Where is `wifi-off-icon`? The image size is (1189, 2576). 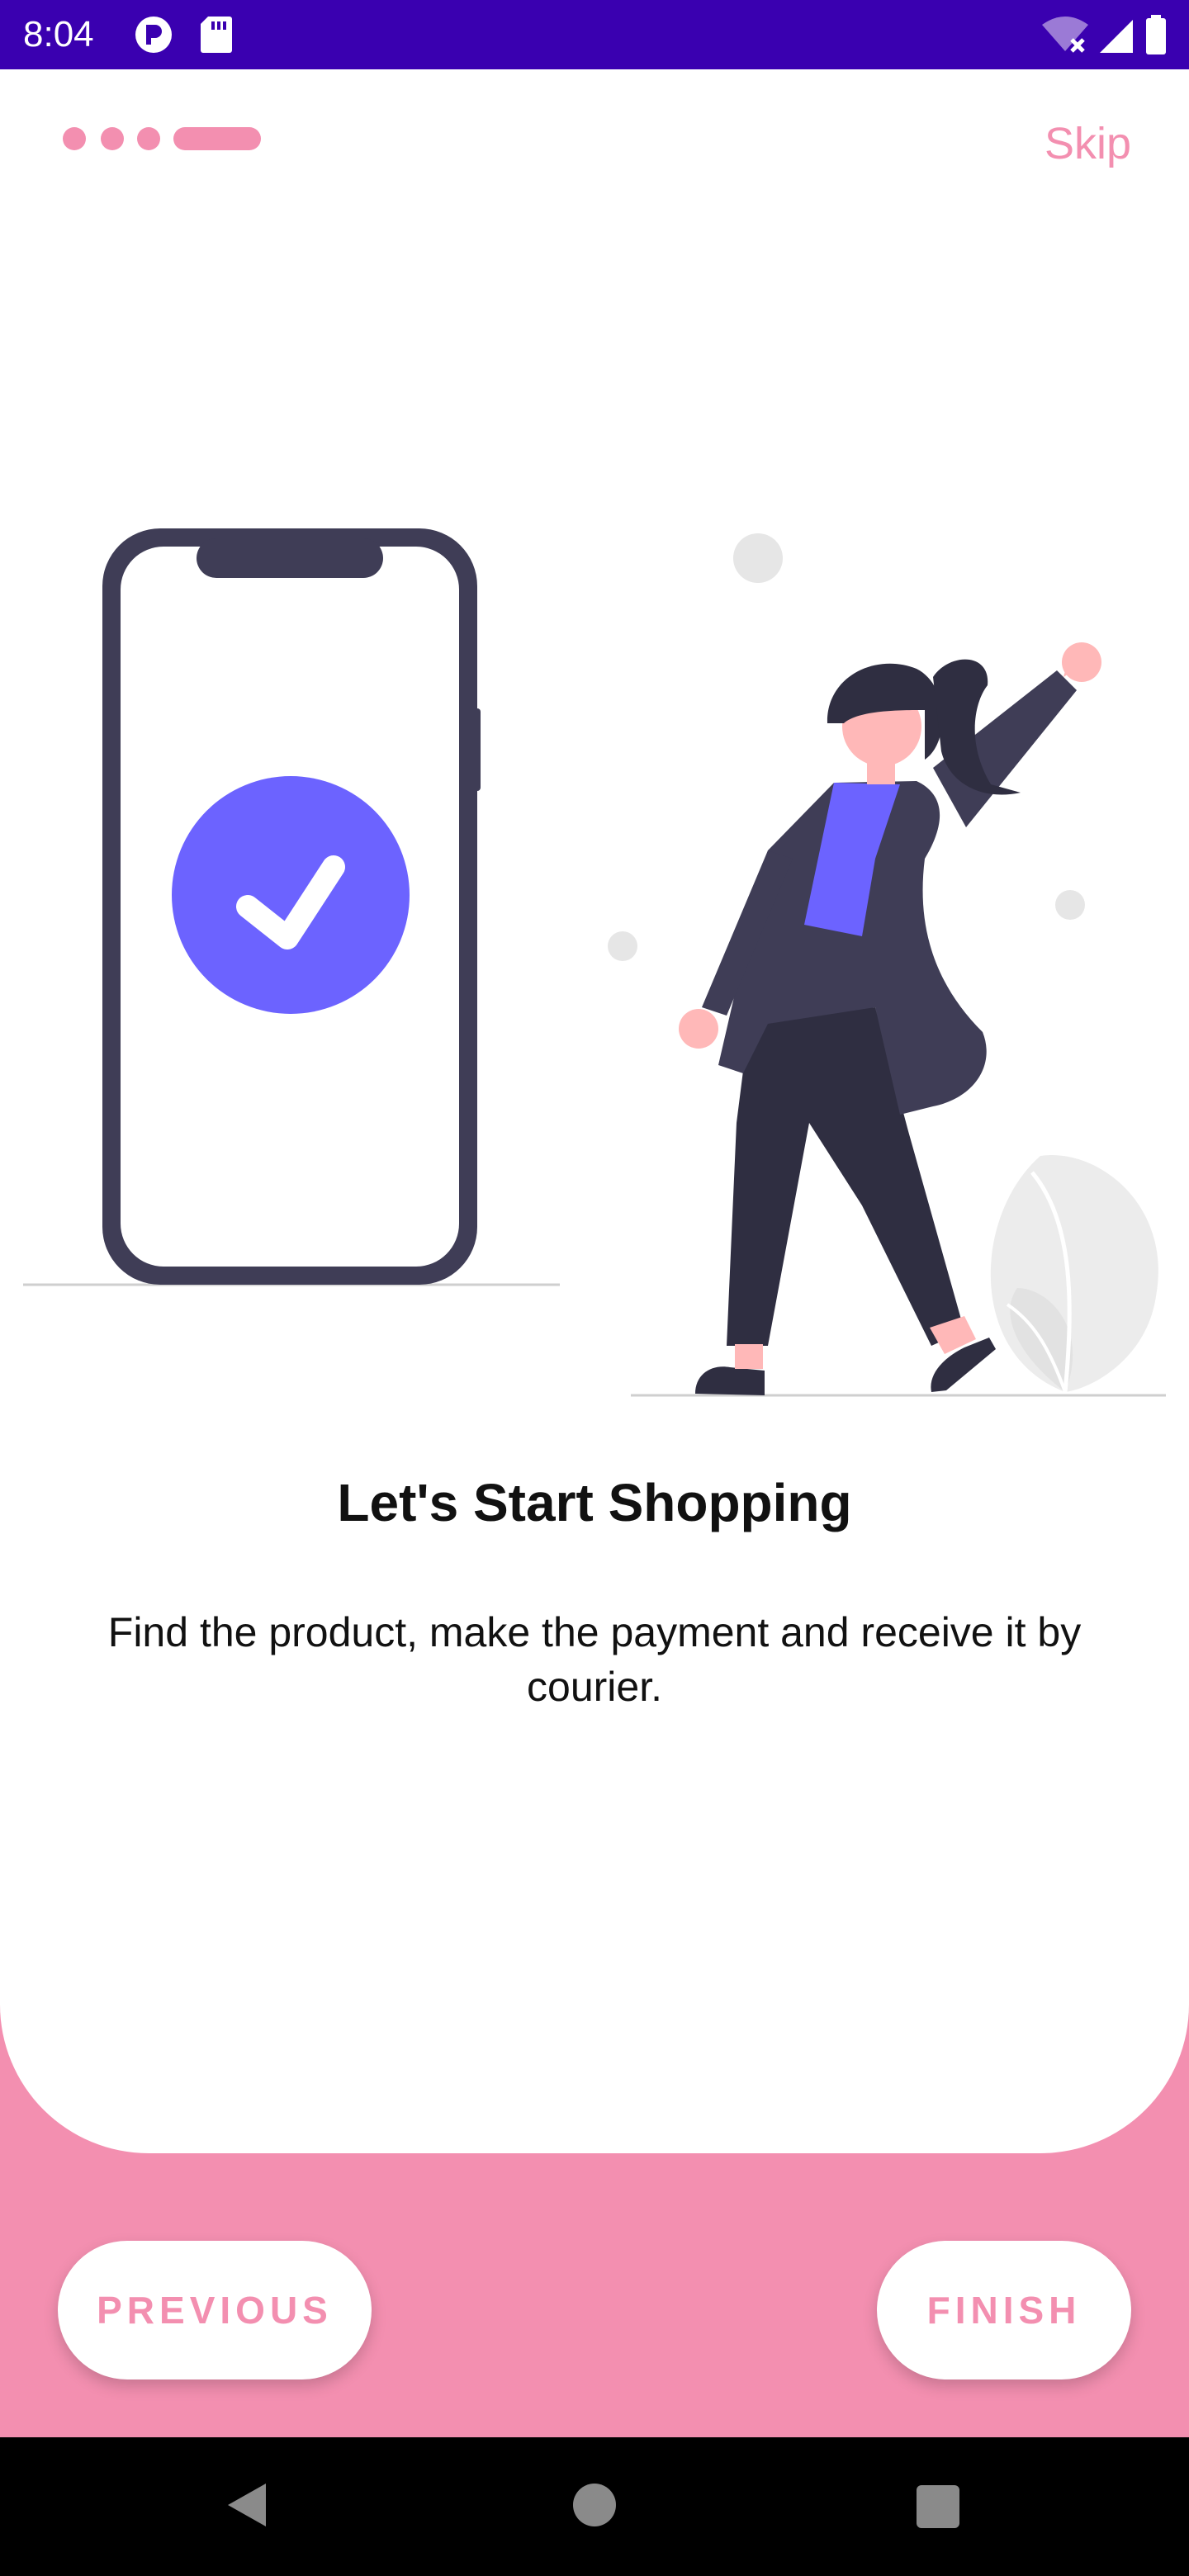 wifi-off-icon is located at coordinates (1065, 35).